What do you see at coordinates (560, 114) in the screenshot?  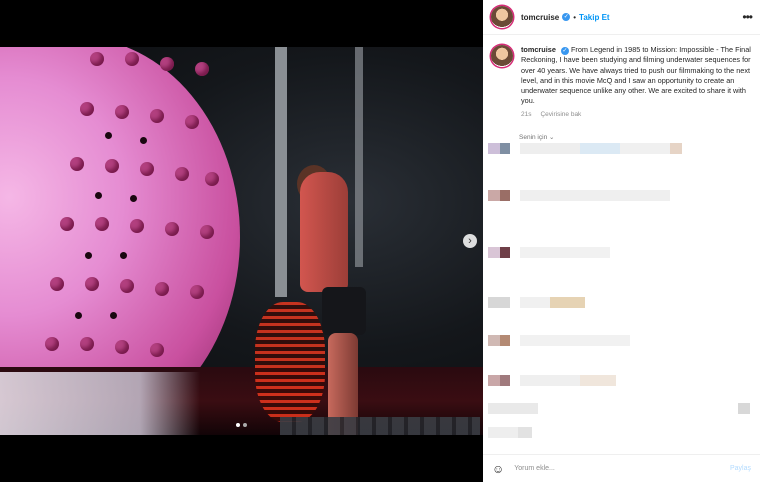 I see `translate-link: Çevirisine bak` at bounding box center [560, 114].